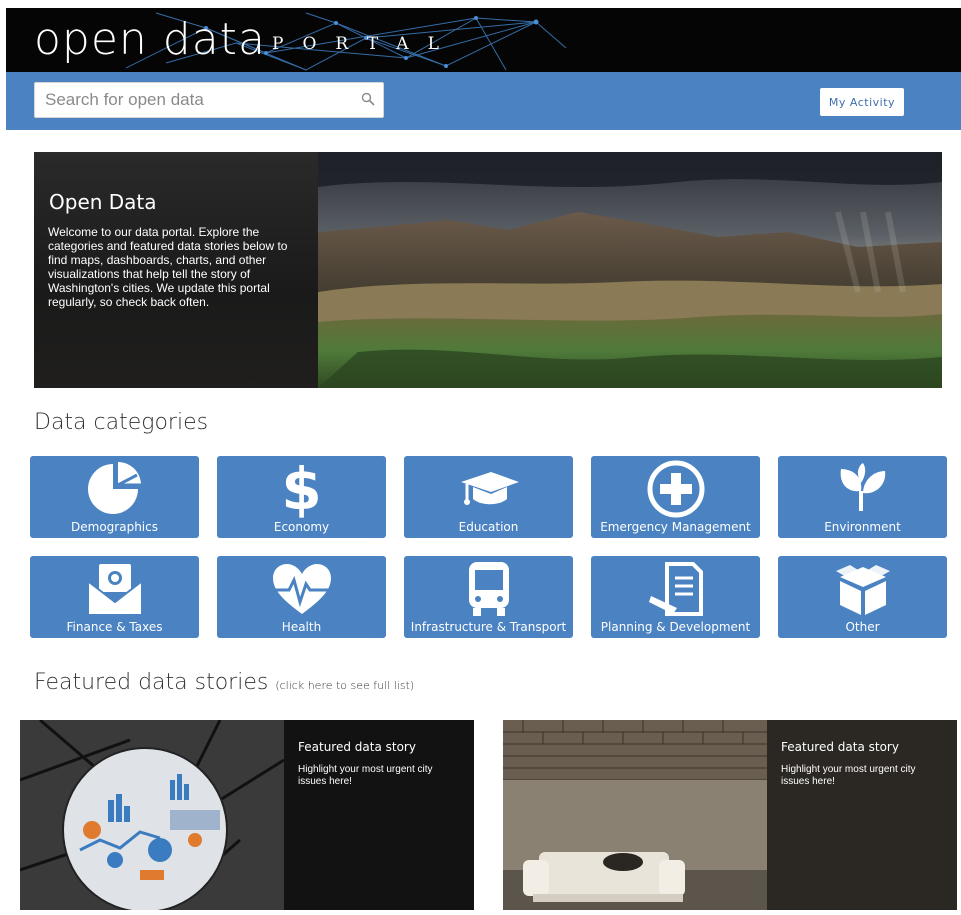  Describe the element at coordinates (365, 44) in the screenshot. I see `logo-subtitle: PORTAL` at that location.